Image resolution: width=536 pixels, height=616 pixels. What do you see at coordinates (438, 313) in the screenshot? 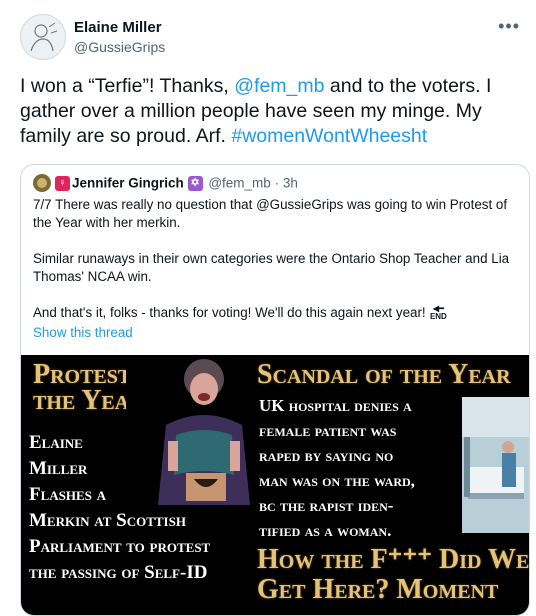
I see `end-arrow-icon: ◀━ END` at bounding box center [438, 313].